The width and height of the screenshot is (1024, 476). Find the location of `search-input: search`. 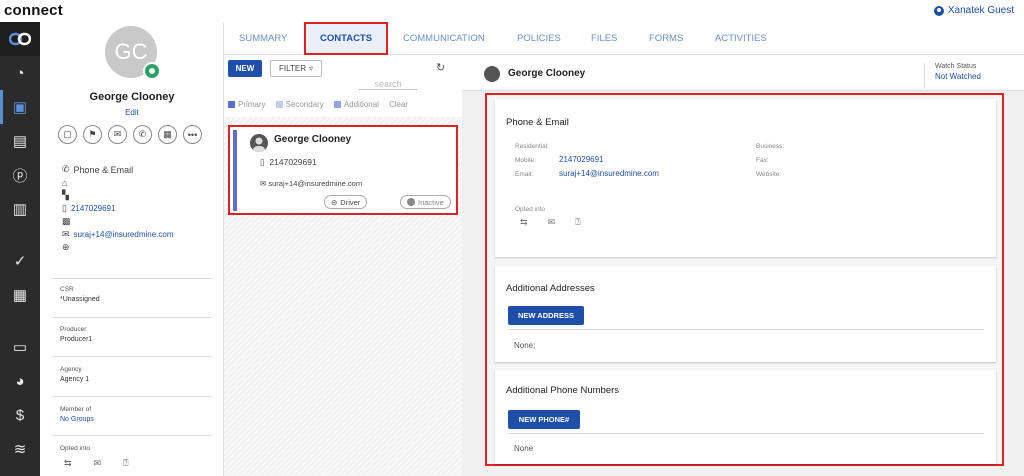

search-input: search is located at coordinates (388, 84).